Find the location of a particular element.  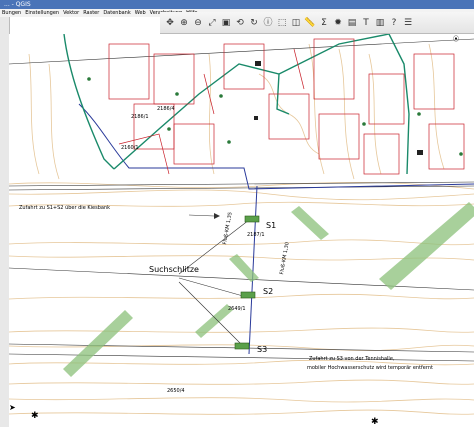

north-arrow-icon: ⦿ is located at coordinates (456, 39).